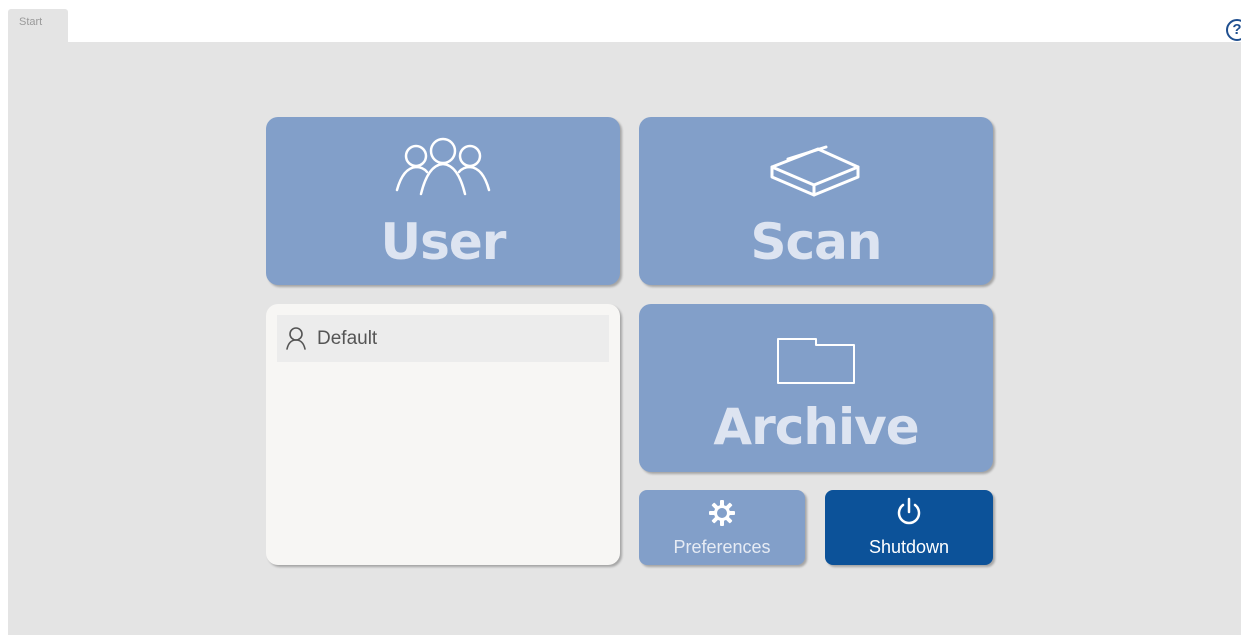 The width and height of the screenshot is (1241, 635). I want to click on scan-button: Scan, so click(816, 201).